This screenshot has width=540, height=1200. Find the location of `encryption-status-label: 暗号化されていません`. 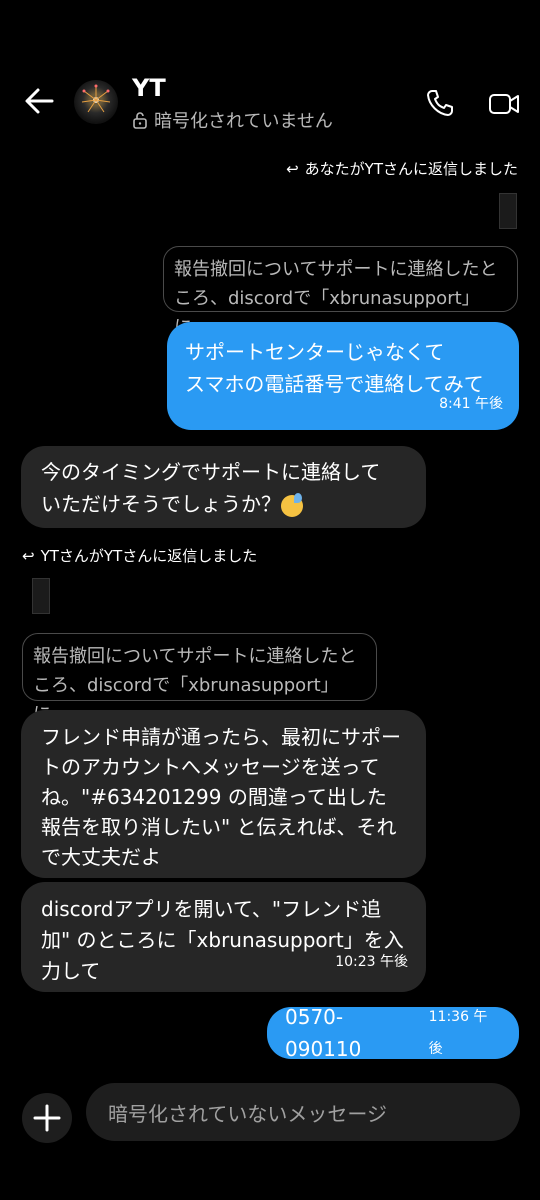

encryption-status-label: 暗号化されていません is located at coordinates (243, 121).